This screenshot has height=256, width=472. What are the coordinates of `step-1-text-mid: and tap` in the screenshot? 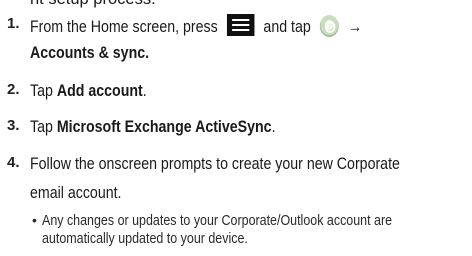 It's located at (287, 27).